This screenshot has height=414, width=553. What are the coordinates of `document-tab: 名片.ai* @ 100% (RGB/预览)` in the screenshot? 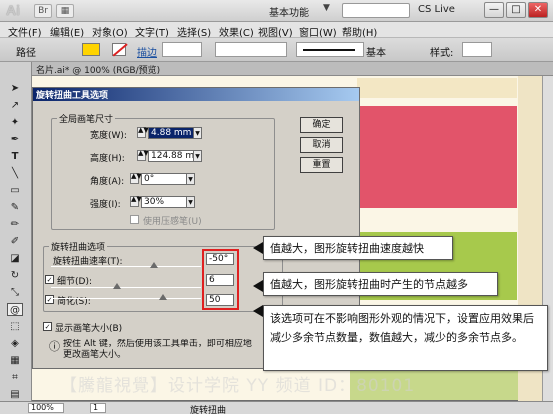 It's located at (98, 69).